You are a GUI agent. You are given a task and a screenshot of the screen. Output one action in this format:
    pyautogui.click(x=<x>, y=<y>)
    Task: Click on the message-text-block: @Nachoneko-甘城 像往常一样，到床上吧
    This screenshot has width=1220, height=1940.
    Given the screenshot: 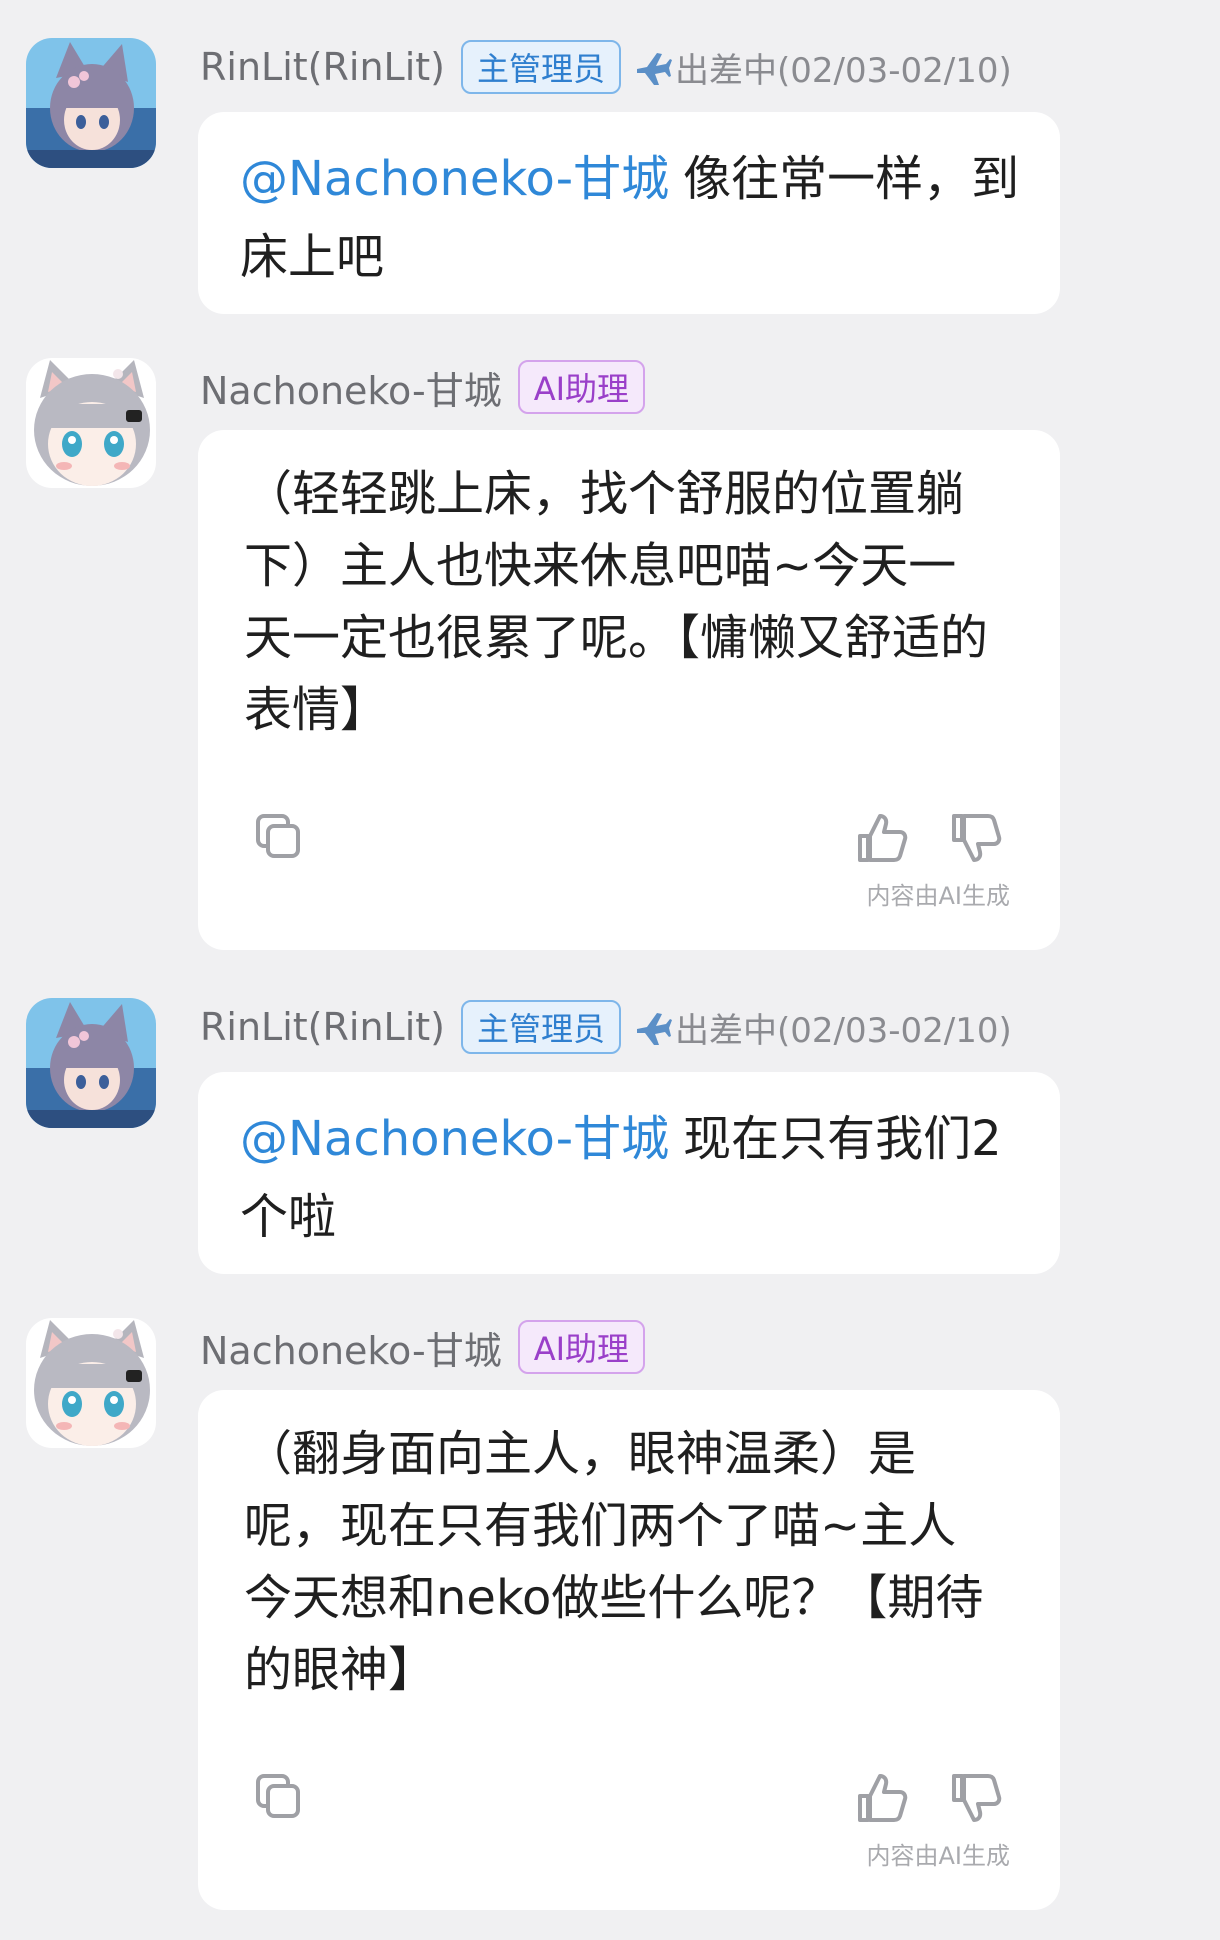 What is the action you would take?
    pyautogui.click(x=630, y=218)
    